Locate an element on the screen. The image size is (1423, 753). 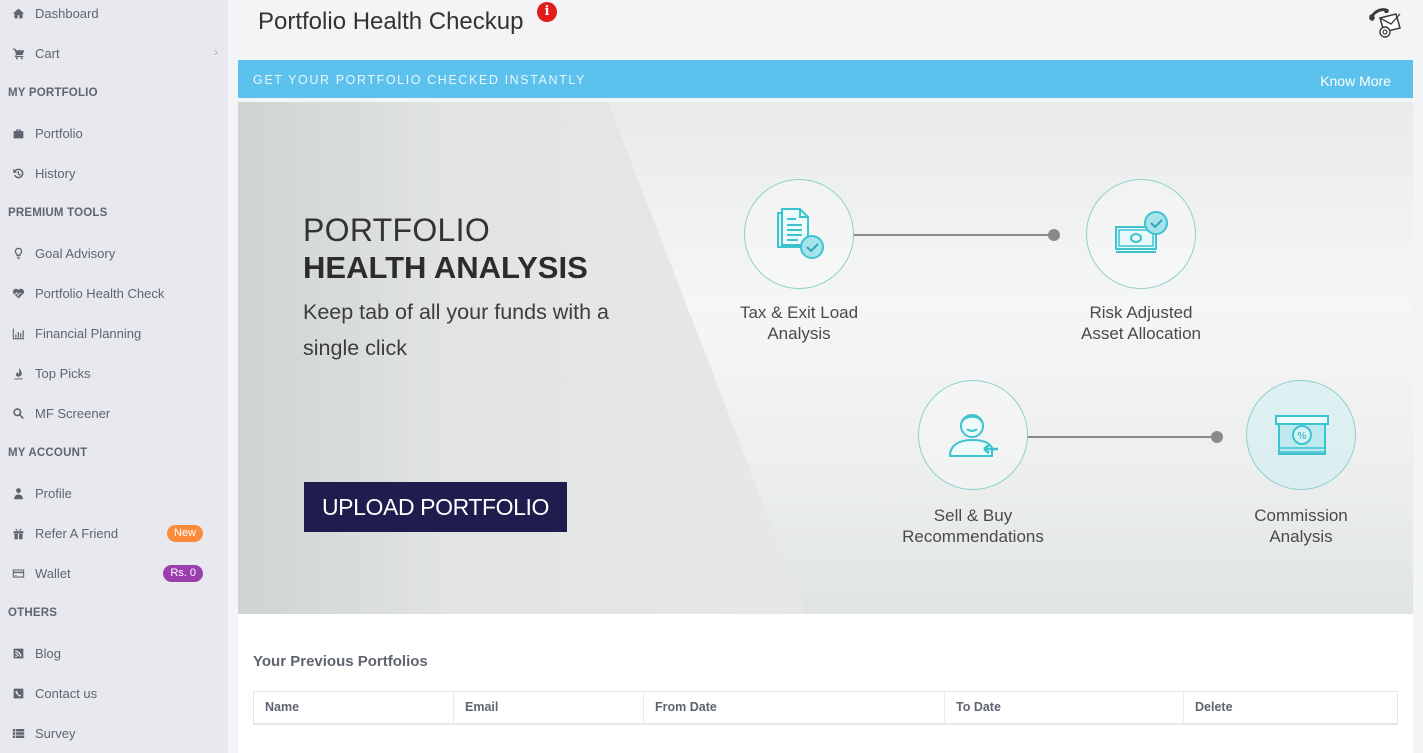
feature-label-line1: Tax & Exit Load is located at coordinates (799, 312).